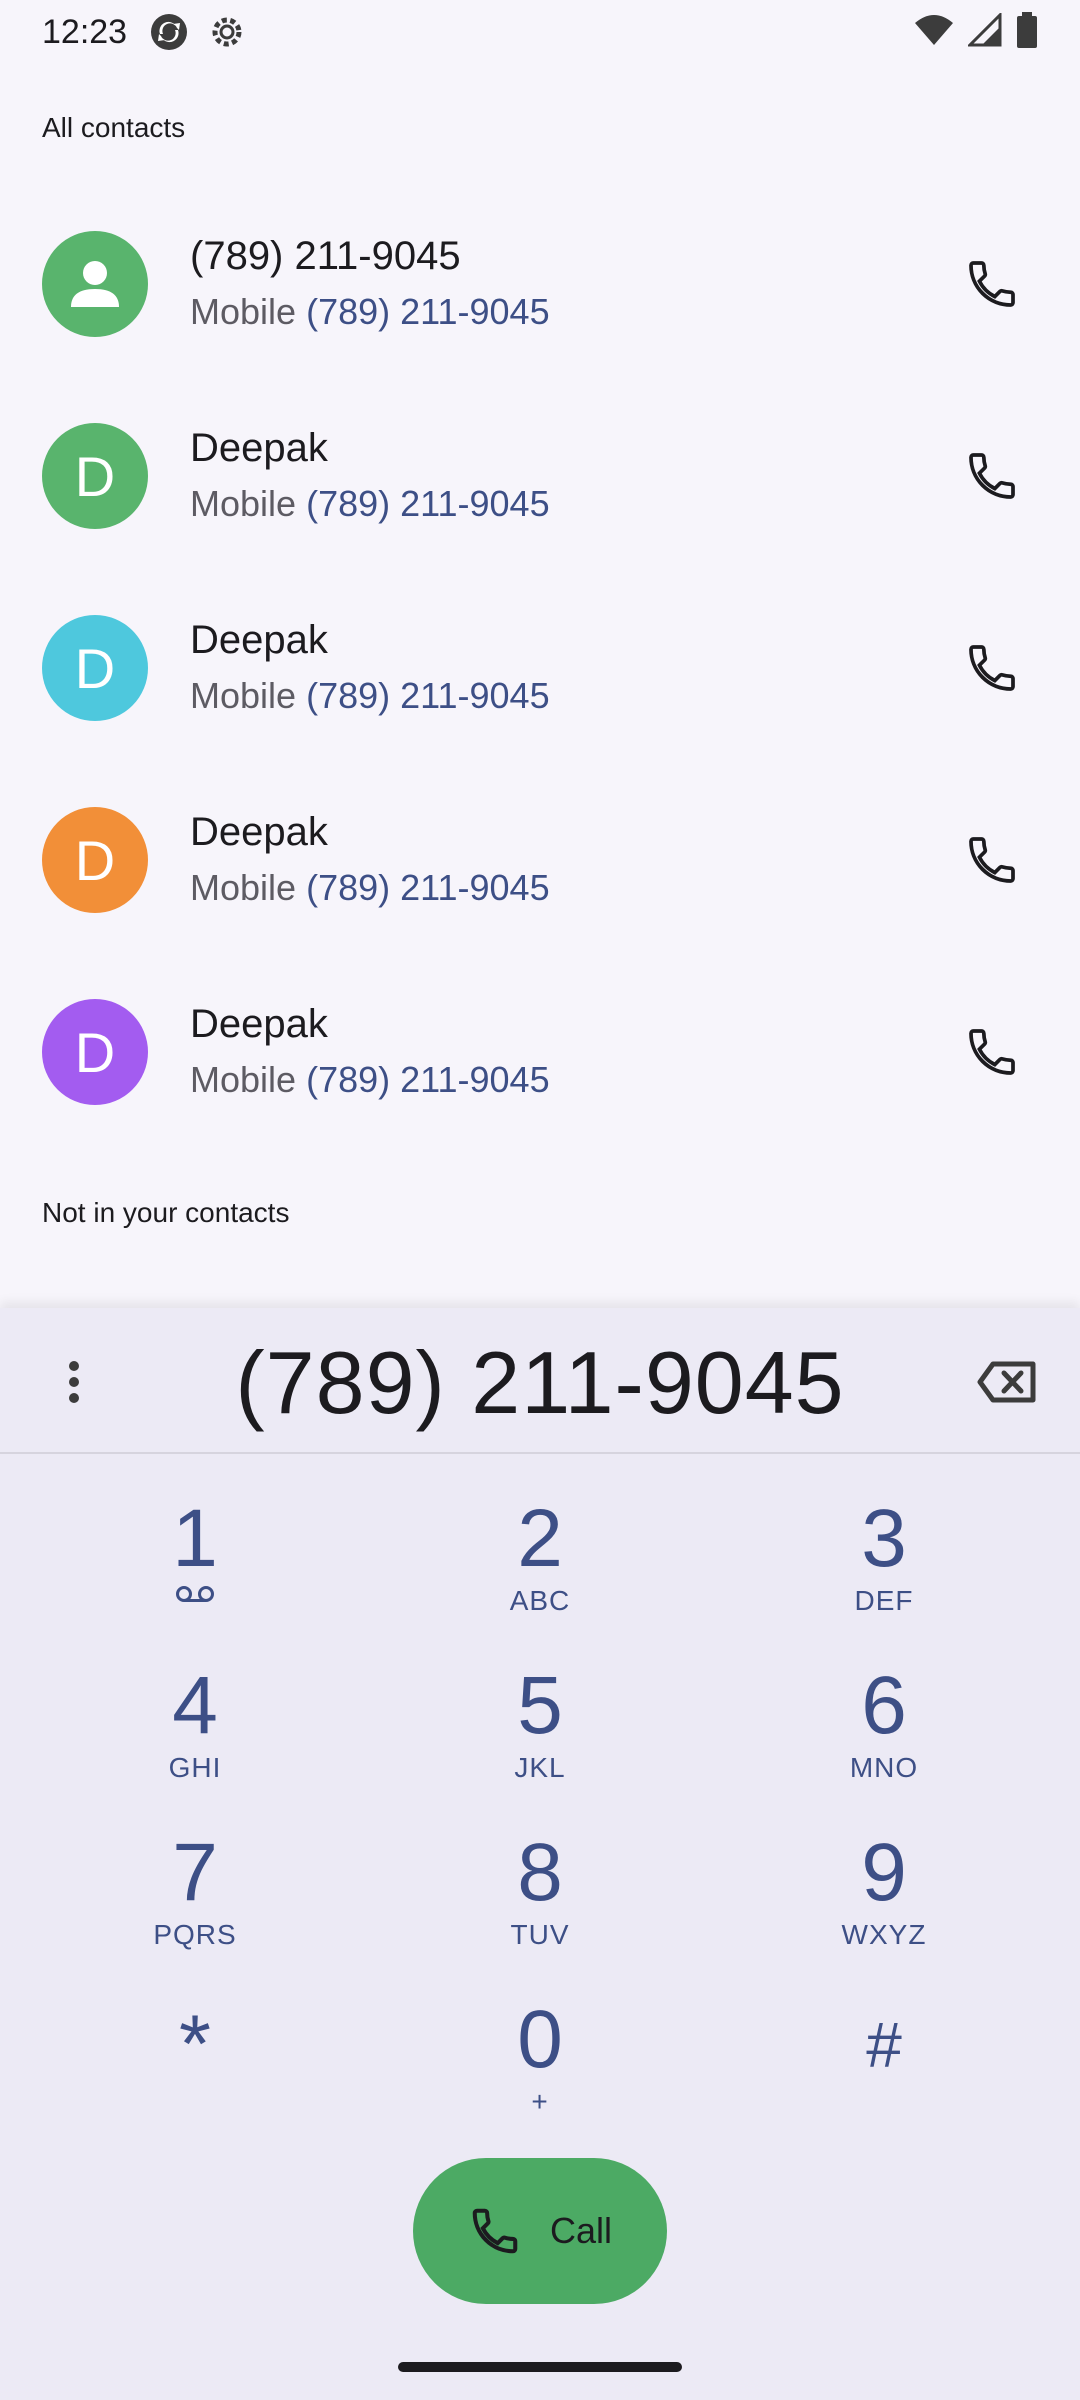 This screenshot has width=1080, height=2400. What do you see at coordinates (85, 31) in the screenshot?
I see `status-time: 12:23` at bounding box center [85, 31].